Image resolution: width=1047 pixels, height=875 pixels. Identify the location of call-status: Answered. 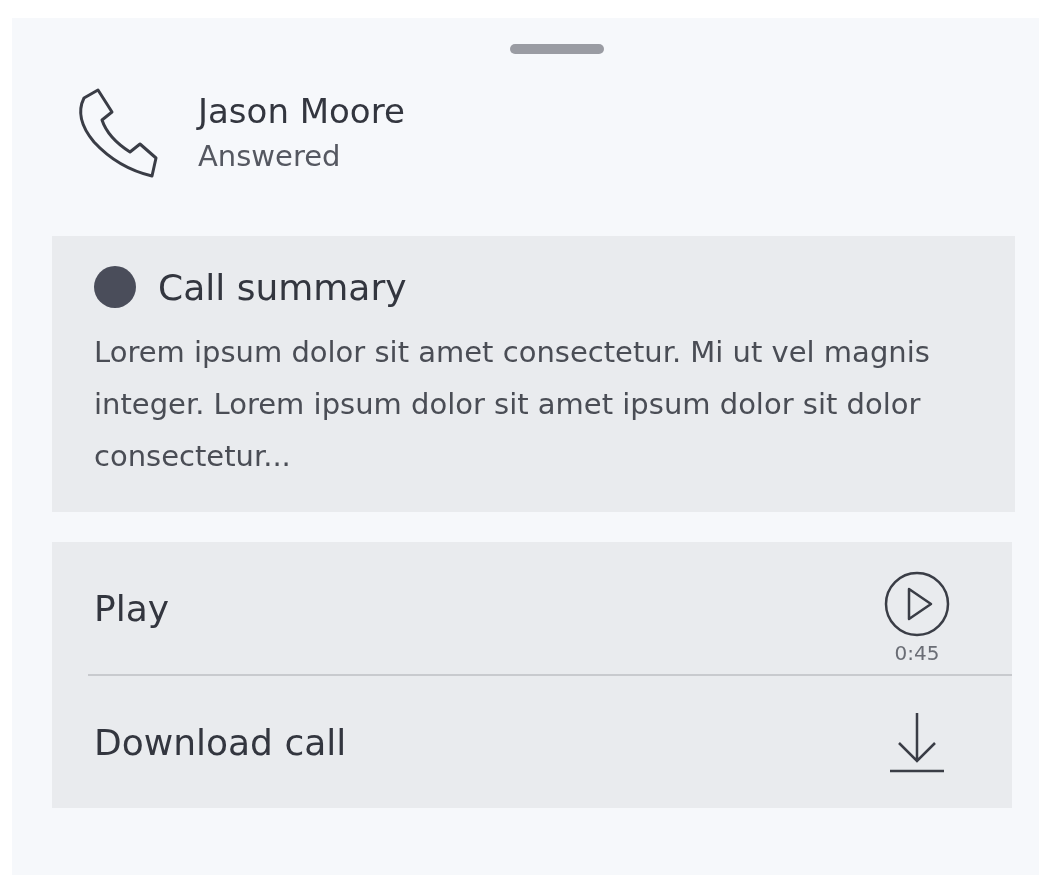
(270, 156).